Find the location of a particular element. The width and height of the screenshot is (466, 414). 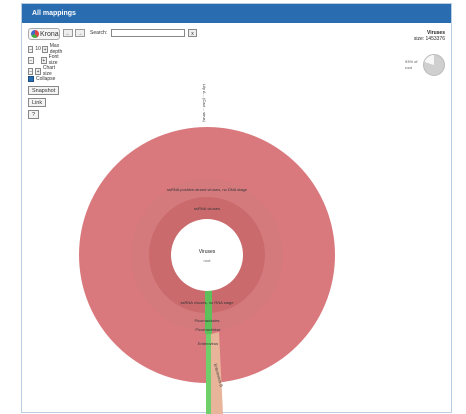

krona-logo: Krona is located at coordinates (44, 34).